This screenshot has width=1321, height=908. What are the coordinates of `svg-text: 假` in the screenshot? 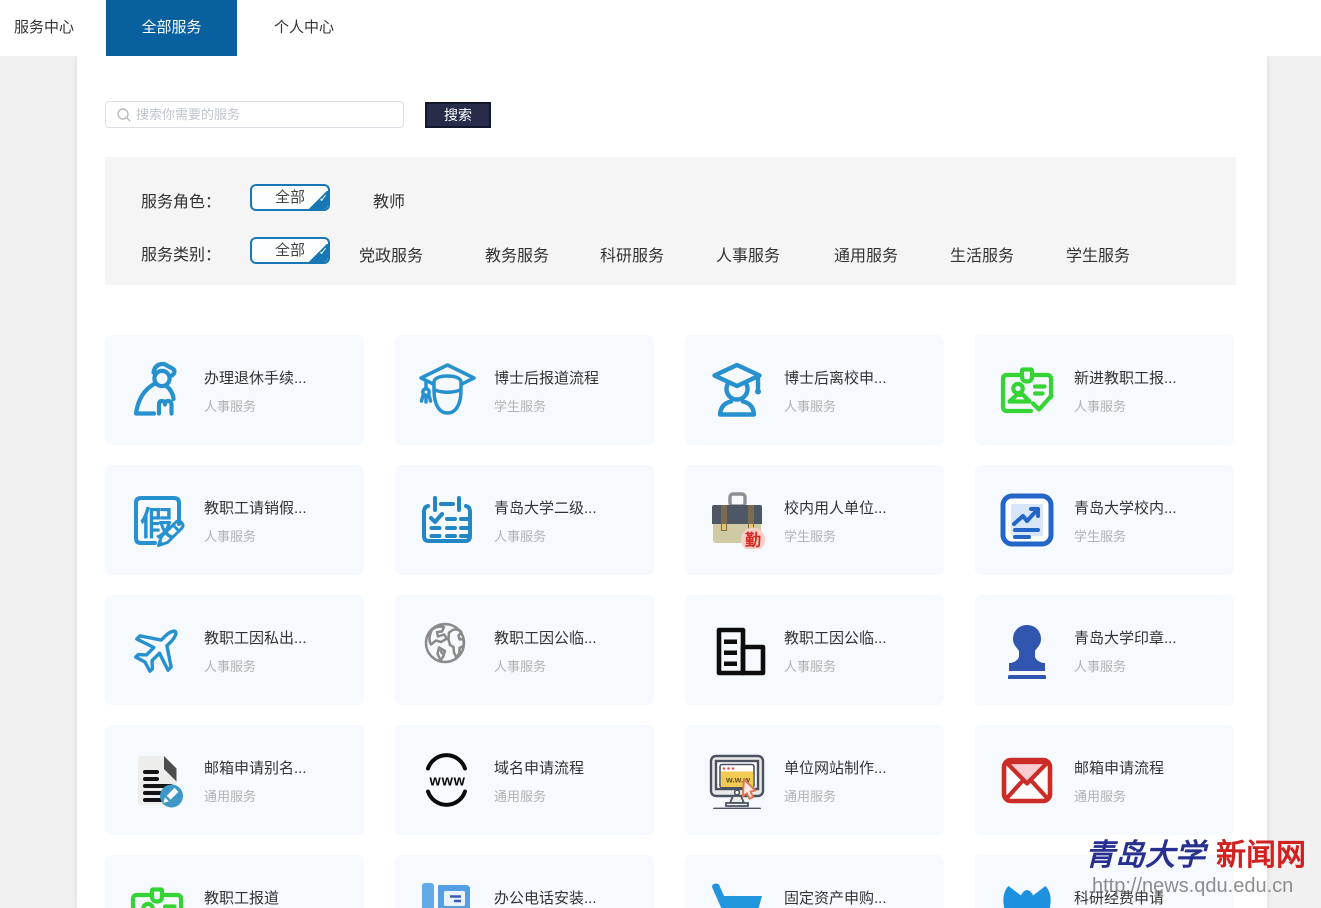 It's located at (156, 523).